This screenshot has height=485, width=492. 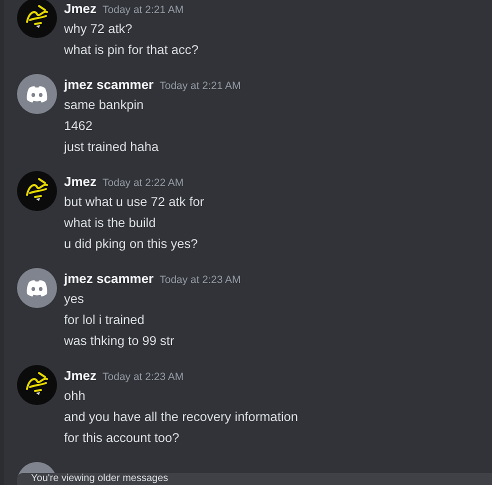 I want to click on message-text: u did pking on this yes?, so click(x=131, y=243).